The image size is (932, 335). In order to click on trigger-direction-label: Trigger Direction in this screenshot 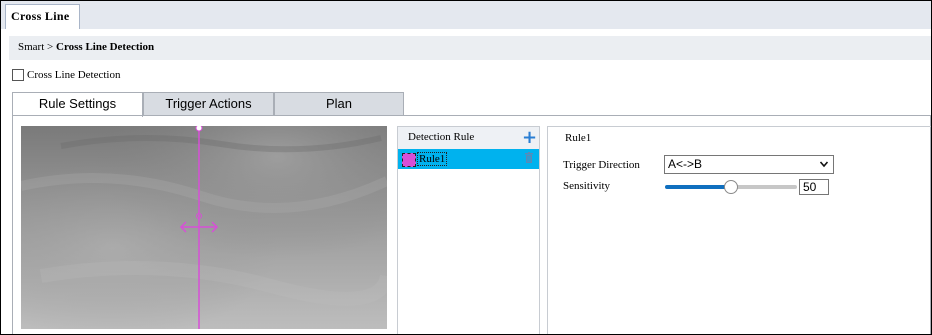, I will do `click(601, 165)`.